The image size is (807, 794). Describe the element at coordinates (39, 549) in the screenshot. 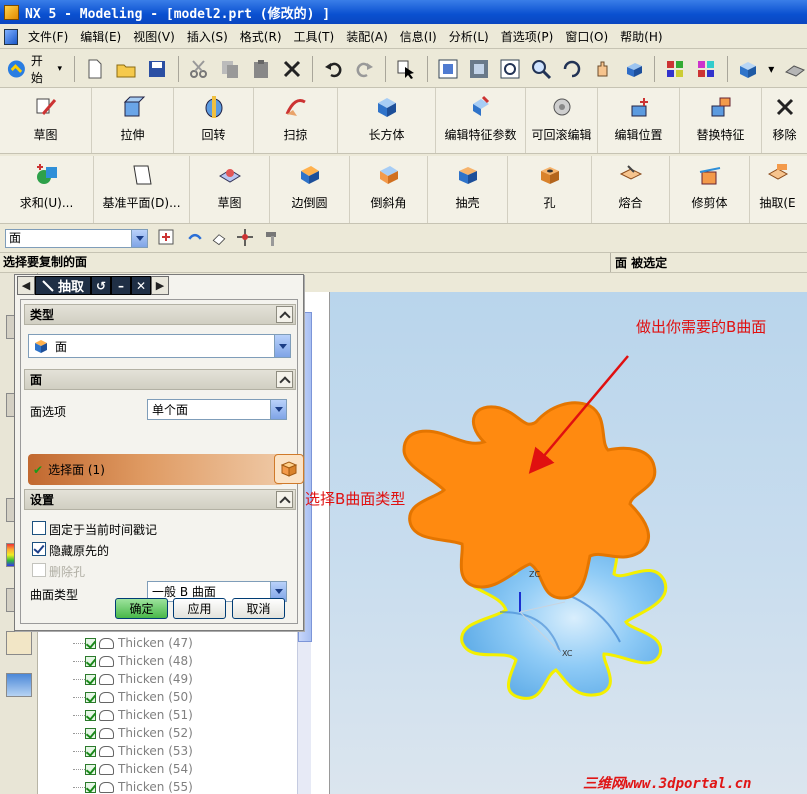

I see `hide-original-checkbox` at that location.